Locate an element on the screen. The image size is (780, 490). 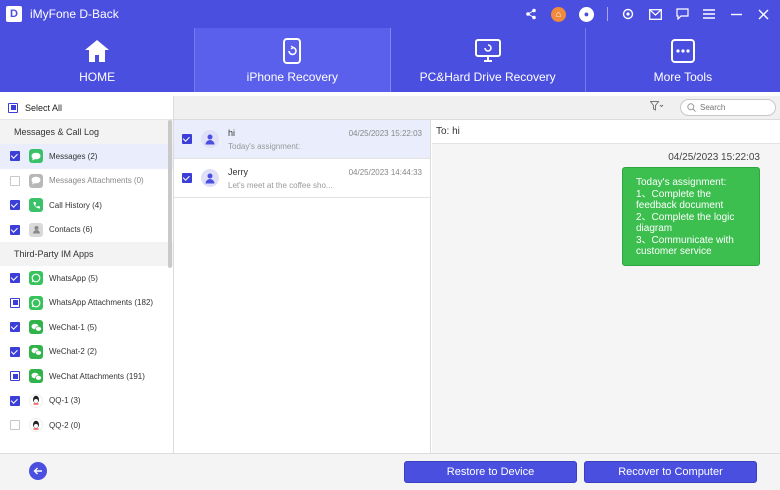
category-wechat-2: WeChat-2 (2) is located at coordinates (86, 352).